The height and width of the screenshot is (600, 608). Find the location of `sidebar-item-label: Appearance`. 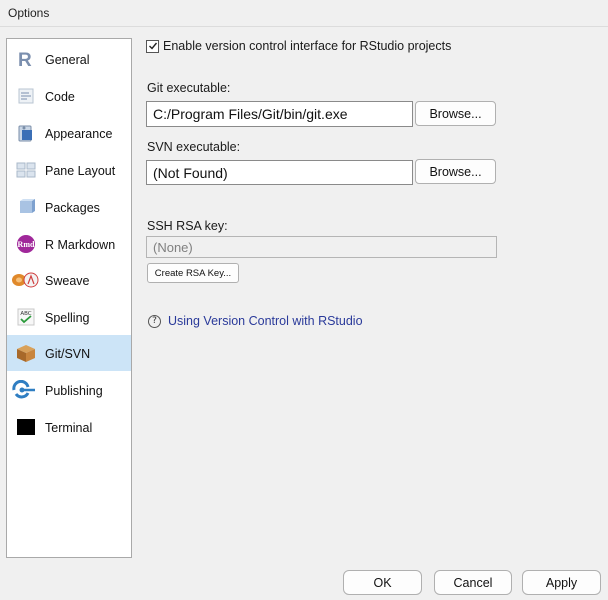

sidebar-item-label: Appearance is located at coordinates (79, 134).